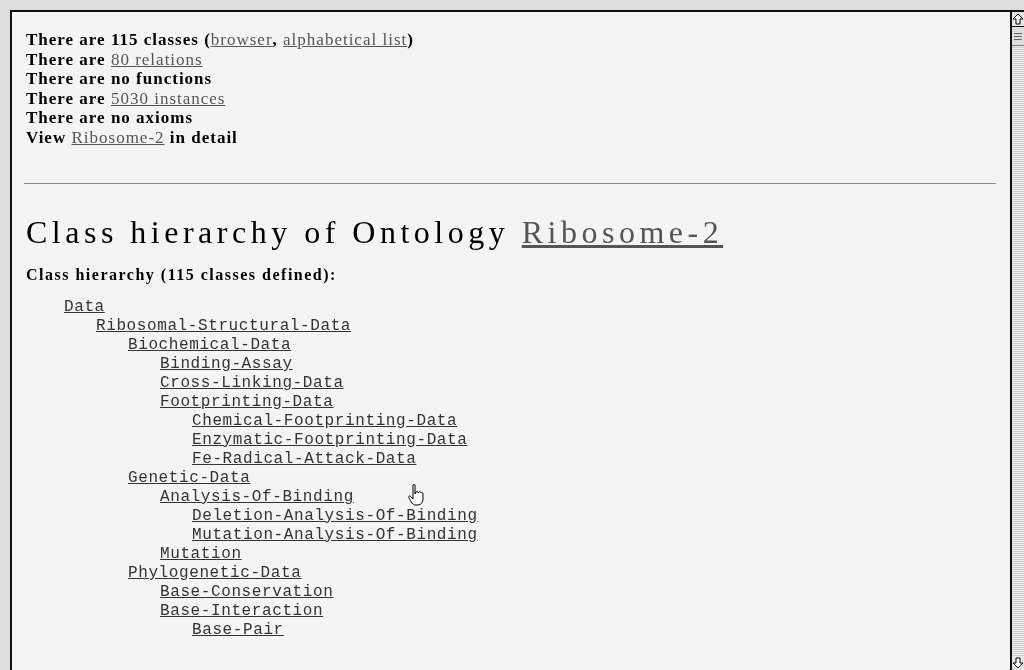  I want to click on link: alphabetical list, so click(345, 39).